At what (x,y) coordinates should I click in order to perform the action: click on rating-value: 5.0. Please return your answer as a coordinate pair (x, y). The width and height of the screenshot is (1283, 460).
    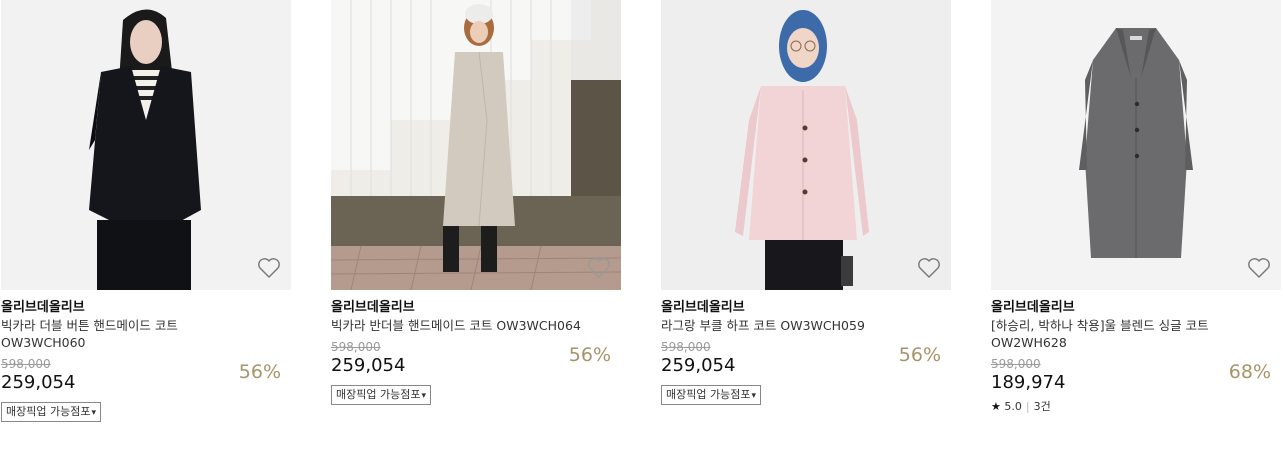
    Looking at the image, I should click on (1013, 406).